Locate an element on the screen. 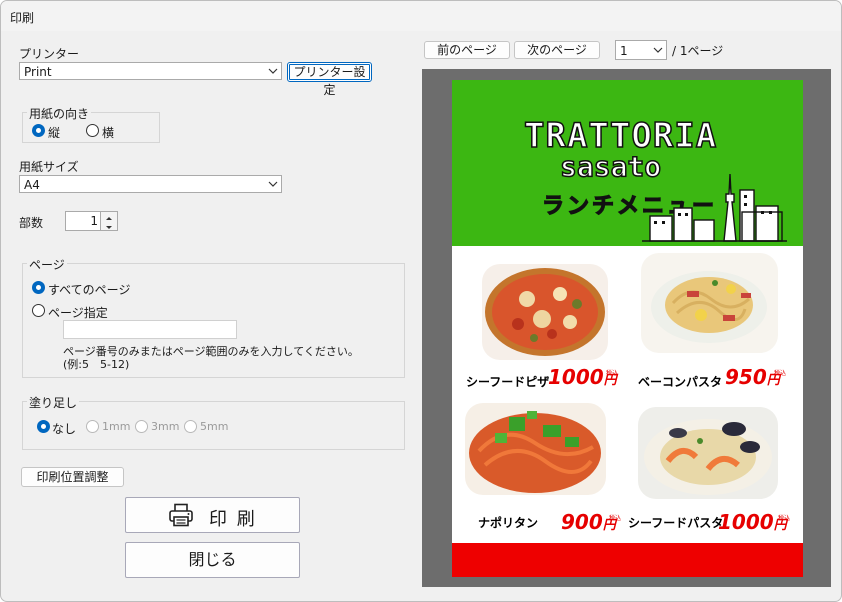  city-skyline-icon is located at coordinates (714, 207).